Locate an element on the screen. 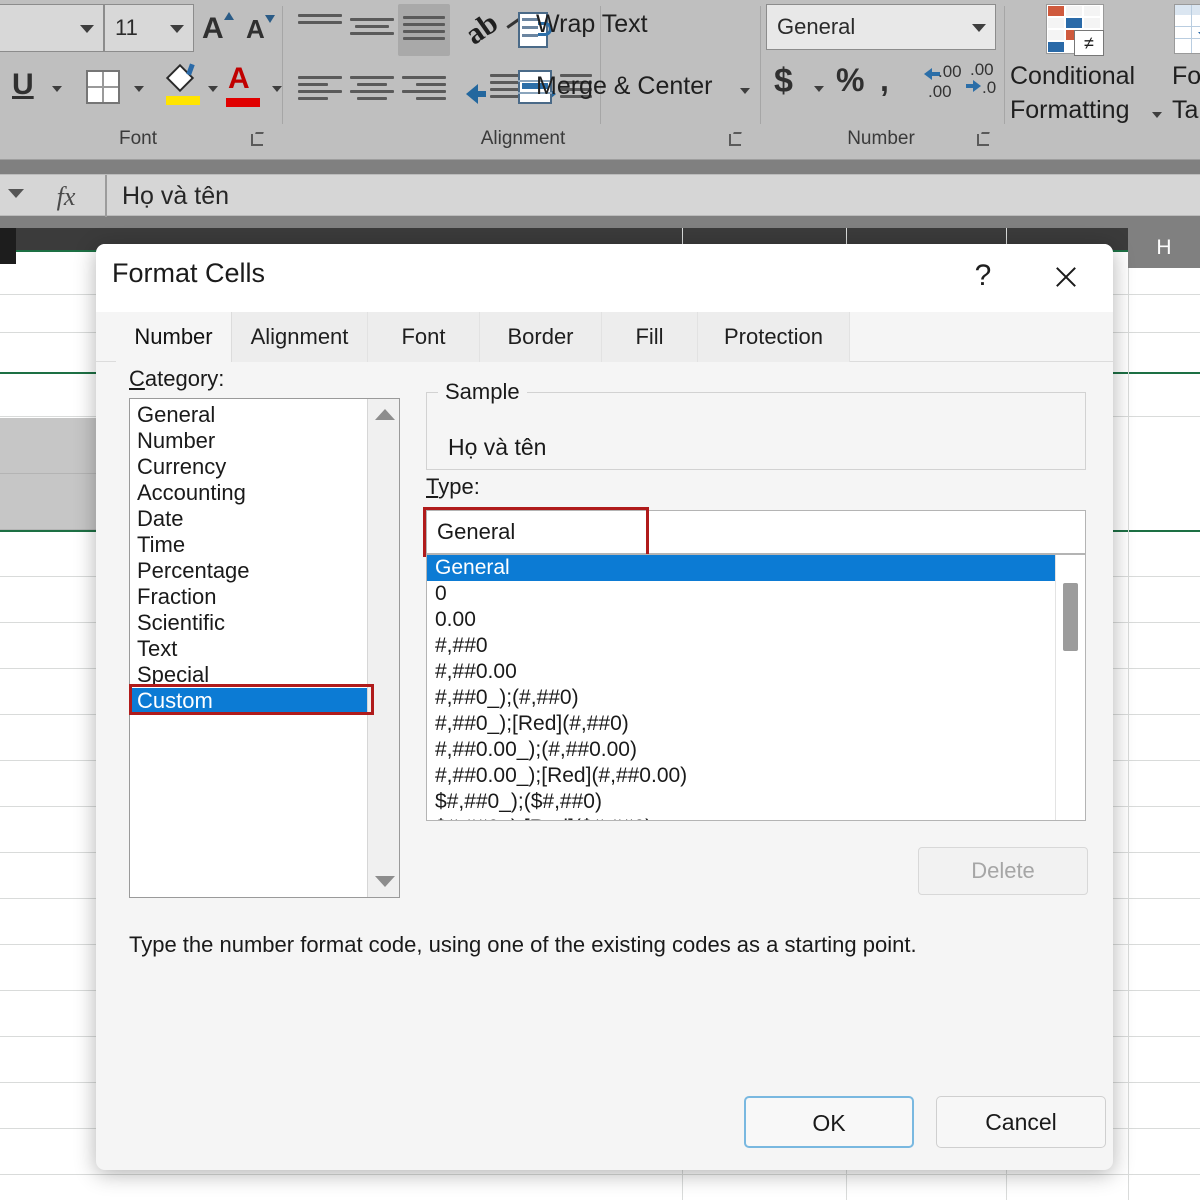 This screenshot has height=1200, width=1200. font-name-combo is located at coordinates (52, 28).